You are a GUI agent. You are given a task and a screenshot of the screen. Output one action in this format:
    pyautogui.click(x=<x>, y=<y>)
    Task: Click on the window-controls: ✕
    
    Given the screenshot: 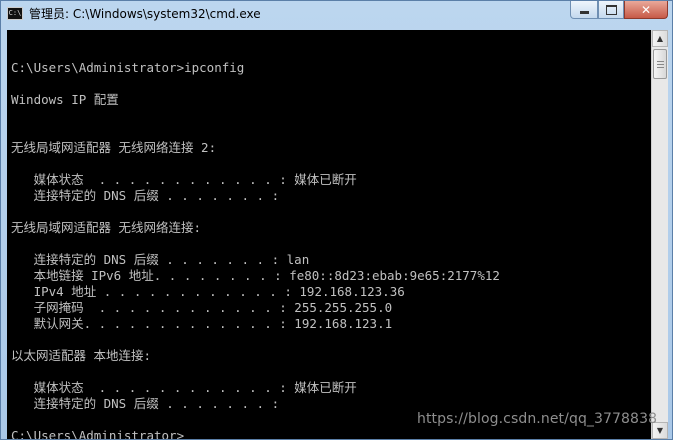 What is the action you would take?
    pyautogui.click(x=619, y=11)
    